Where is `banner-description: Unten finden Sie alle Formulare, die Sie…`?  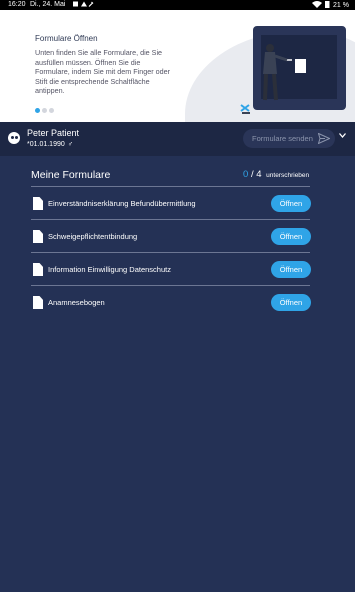 banner-description: Unten finden Sie alle Formulare, die Sie… is located at coordinates (103, 72).